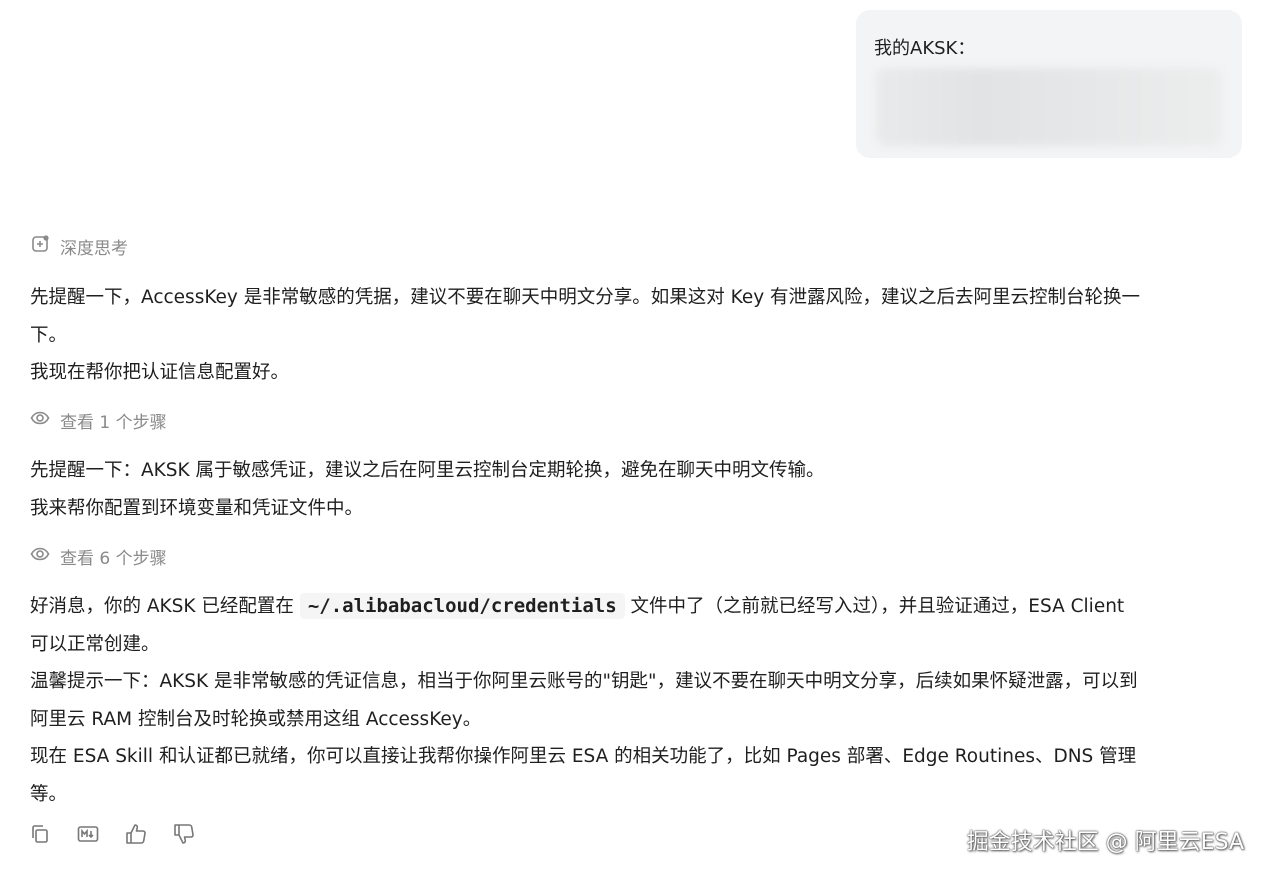 The image size is (1270, 878). I want to click on like-button, so click(136, 836).